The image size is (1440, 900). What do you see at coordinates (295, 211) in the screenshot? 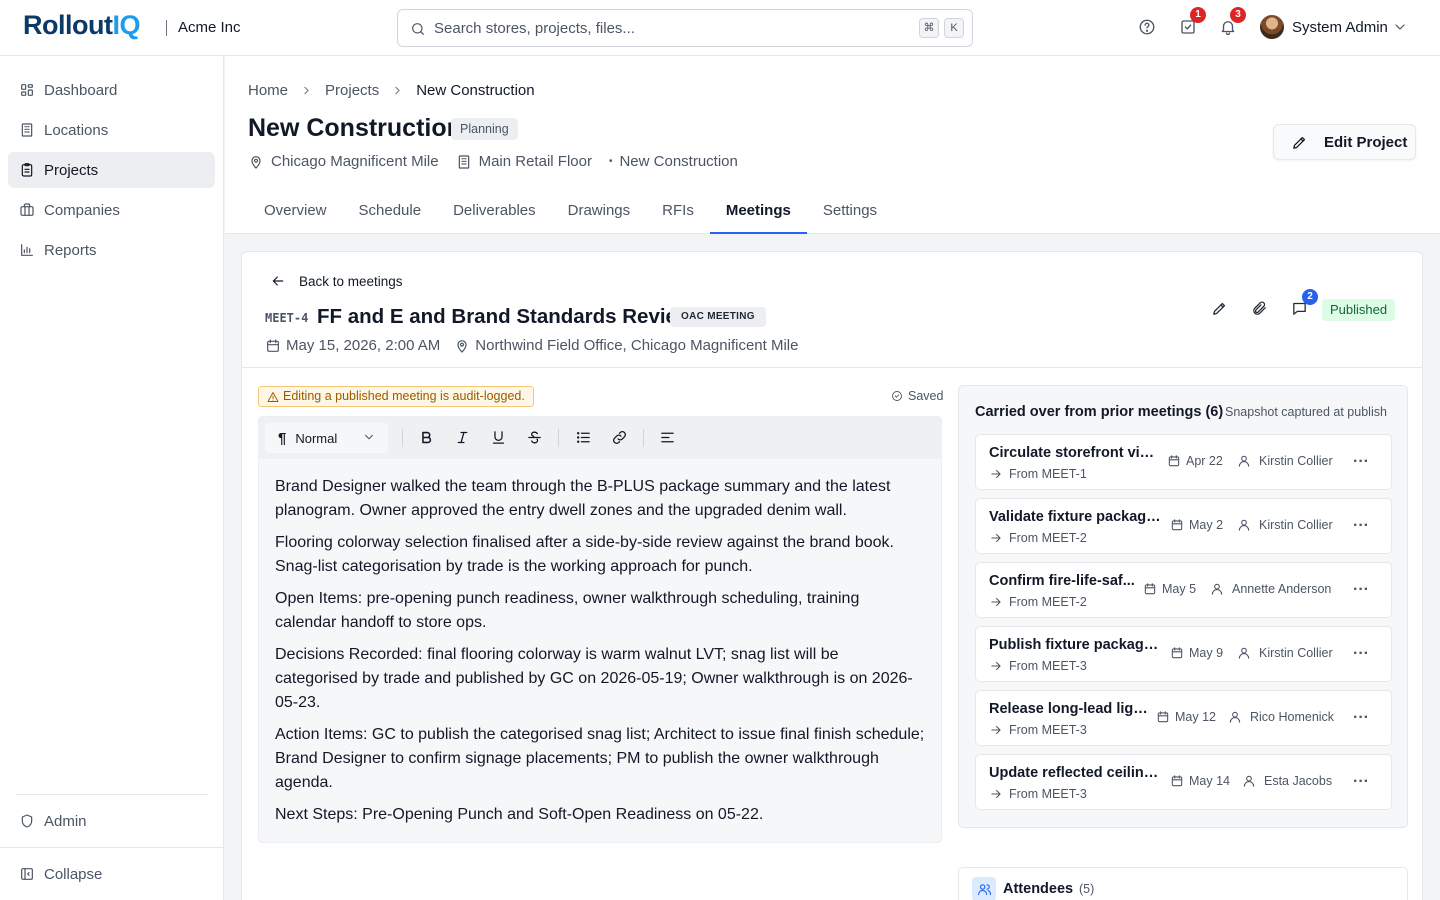
I see `tab-overview: Overview` at bounding box center [295, 211].